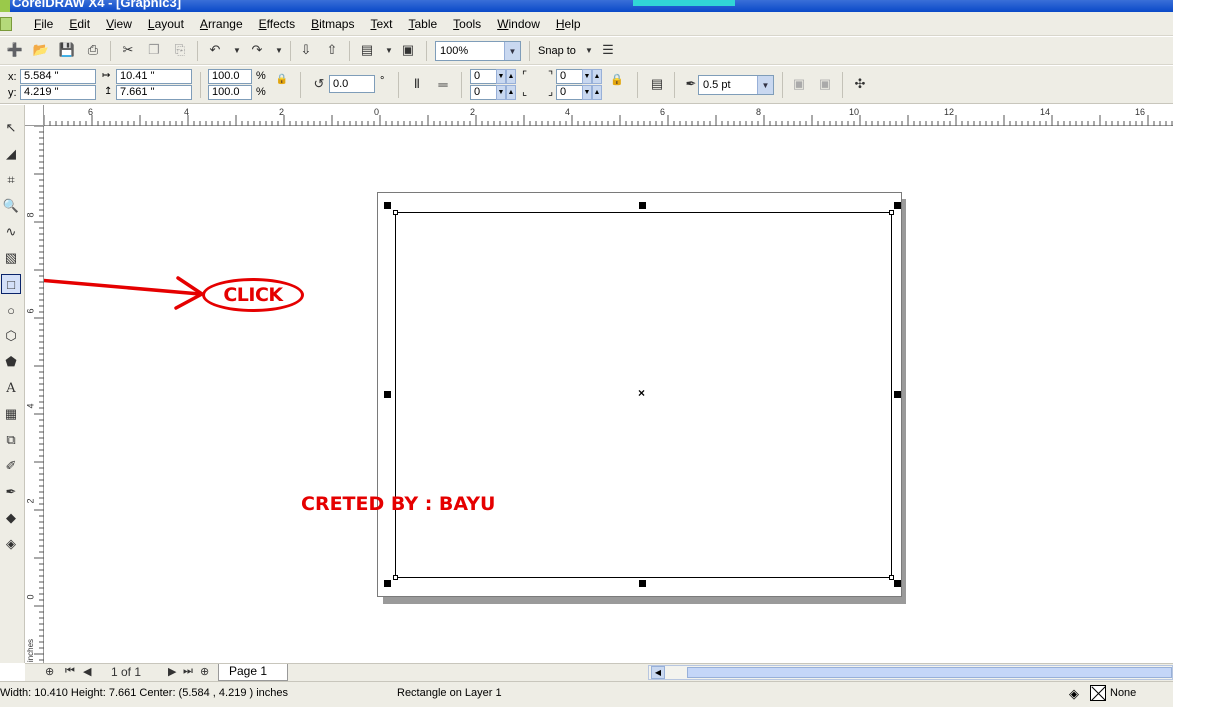  What do you see at coordinates (15, 50) in the screenshot?
I see `new-document-icon: ➕` at bounding box center [15, 50].